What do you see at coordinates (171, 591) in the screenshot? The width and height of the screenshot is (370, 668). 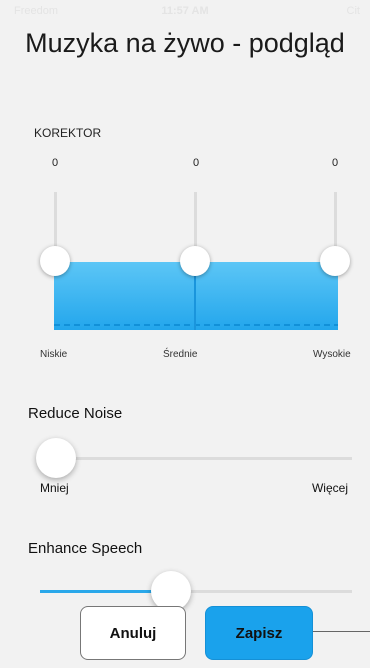 I see `enhance-speech-knob` at bounding box center [171, 591].